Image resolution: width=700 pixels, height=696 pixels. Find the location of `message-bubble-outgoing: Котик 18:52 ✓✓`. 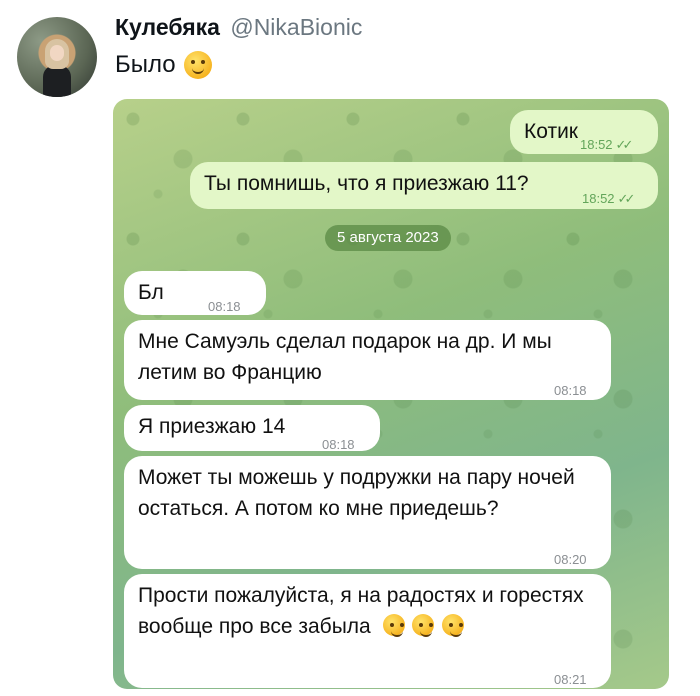

message-bubble-outgoing: Котик 18:52 ✓✓ is located at coordinates (584, 132).